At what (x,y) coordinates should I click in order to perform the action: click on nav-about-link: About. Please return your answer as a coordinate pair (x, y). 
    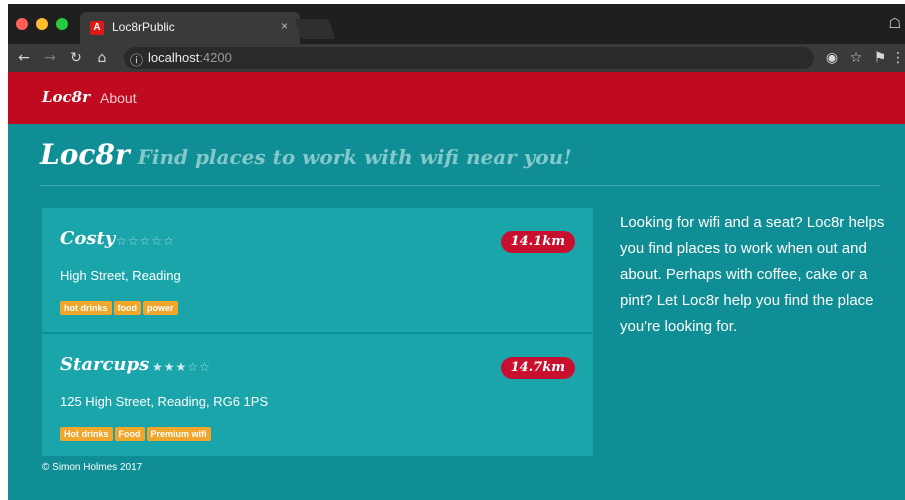
    Looking at the image, I should click on (118, 98).